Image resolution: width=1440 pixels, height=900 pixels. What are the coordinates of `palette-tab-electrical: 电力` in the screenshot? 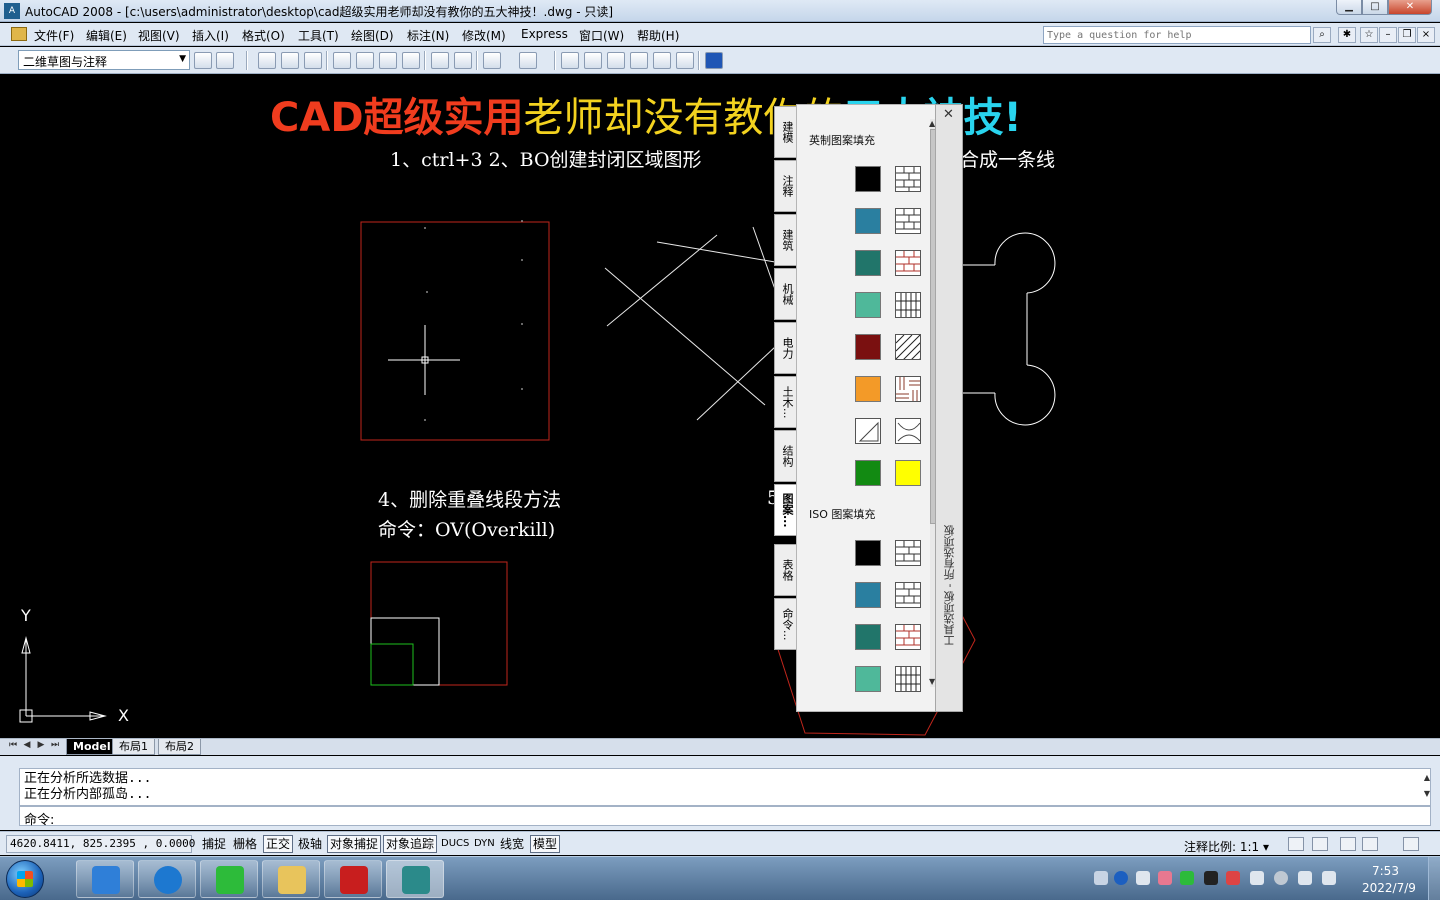 It's located at (786, 348).